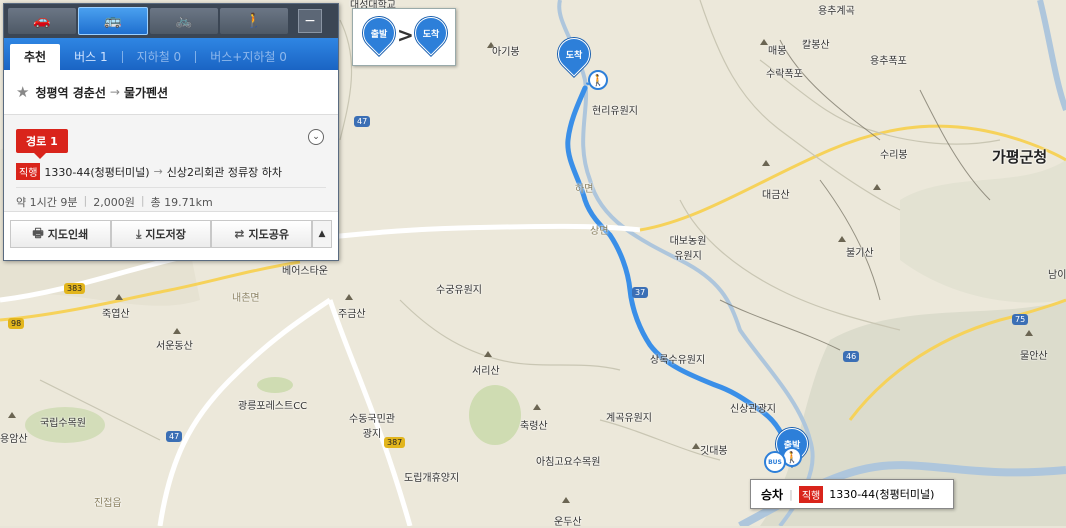  I want to click on road-number: 46, so click(851, 356).